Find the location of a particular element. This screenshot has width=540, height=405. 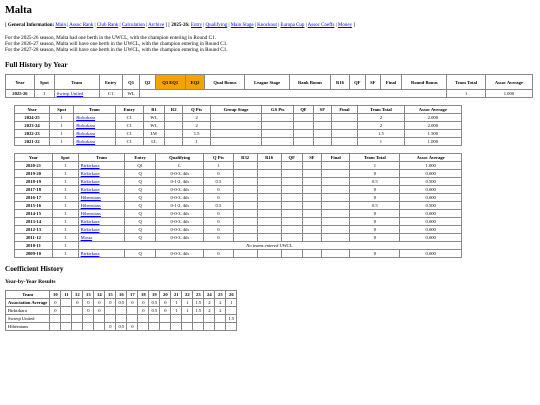

table-cell: 0.5 is located at coordinates (375, 205).